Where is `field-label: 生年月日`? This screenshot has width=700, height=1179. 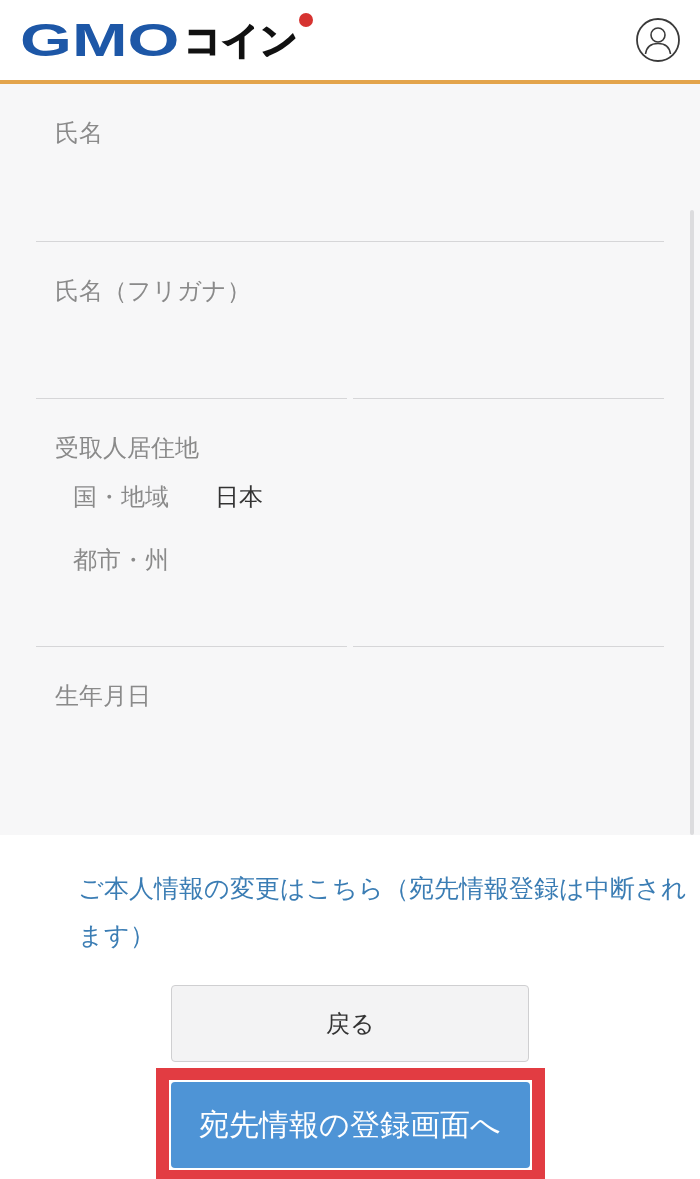
field-label: 生年月日 is located at coordinates (103, 696).